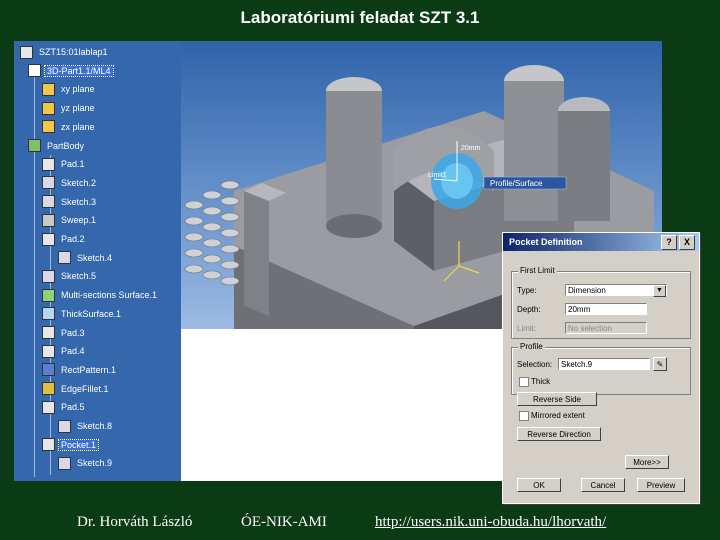 The image size is (720, 540). Describe the element at coordinates (79, 201) in the screenshot. I see `tree-item-label: Sketch.3` at that location.